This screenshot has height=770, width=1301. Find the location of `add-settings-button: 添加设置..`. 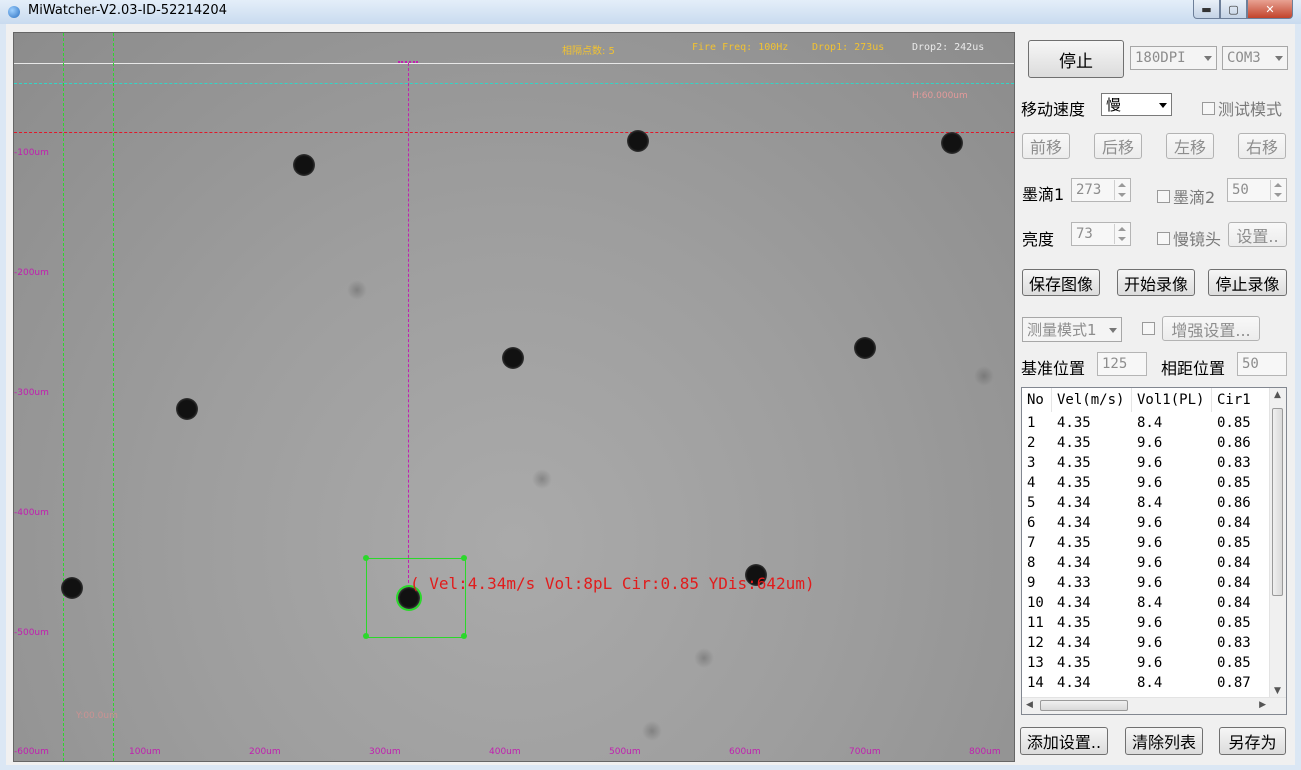

add-settings-button: 添加设置.. is located at coordinates (1064, 741).